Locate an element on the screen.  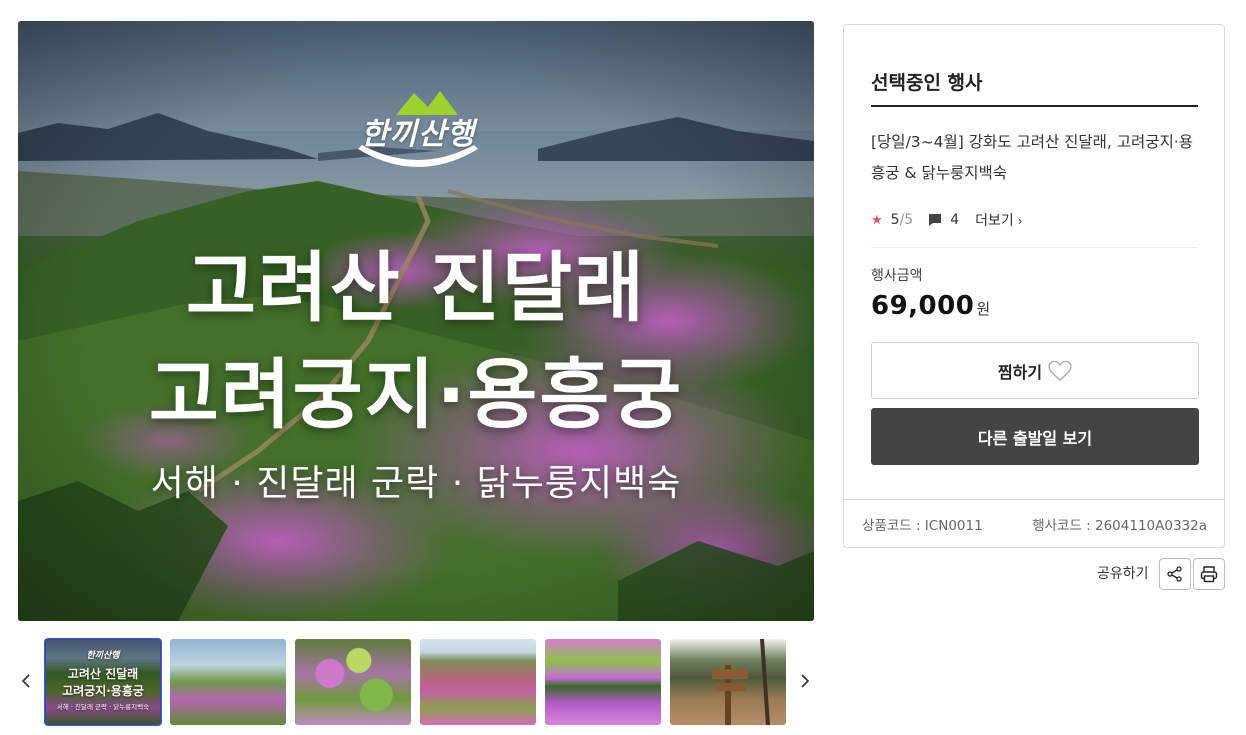
more-reviews-link: 더보기 › is located at coordinates (998, 220).